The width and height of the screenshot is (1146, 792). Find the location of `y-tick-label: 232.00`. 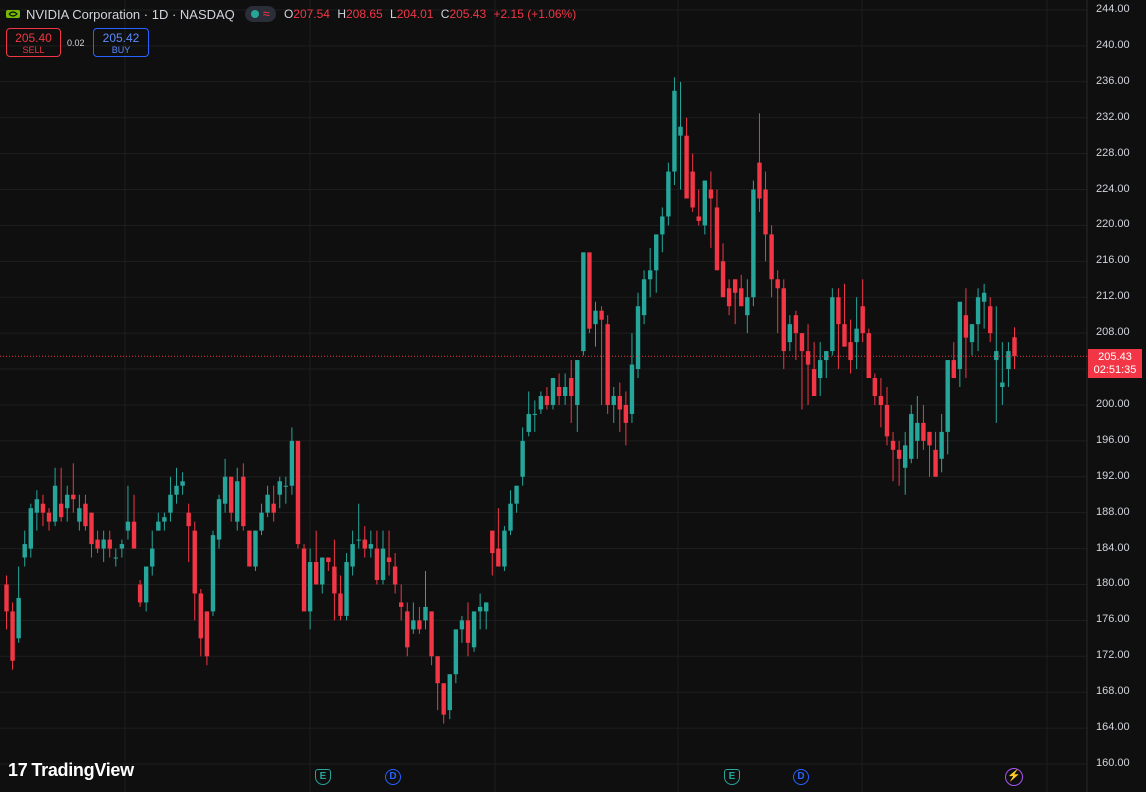

y-tick-label: 232.00 is located at coordinates (1113, 116).